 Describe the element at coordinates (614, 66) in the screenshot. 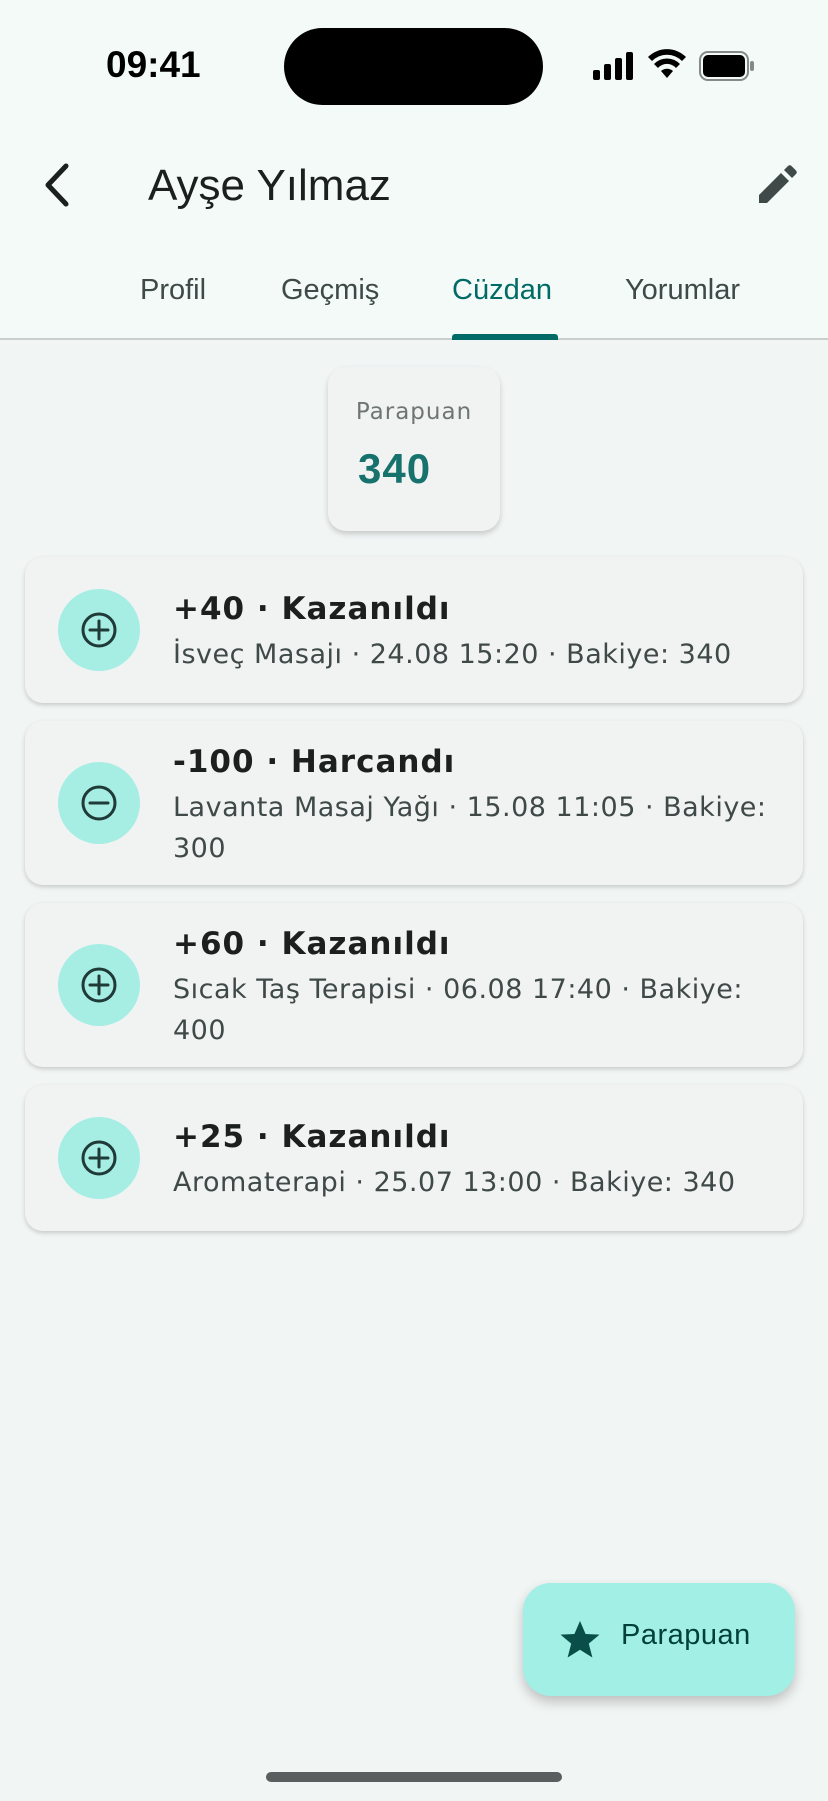

I see `signal-icon` at that location.